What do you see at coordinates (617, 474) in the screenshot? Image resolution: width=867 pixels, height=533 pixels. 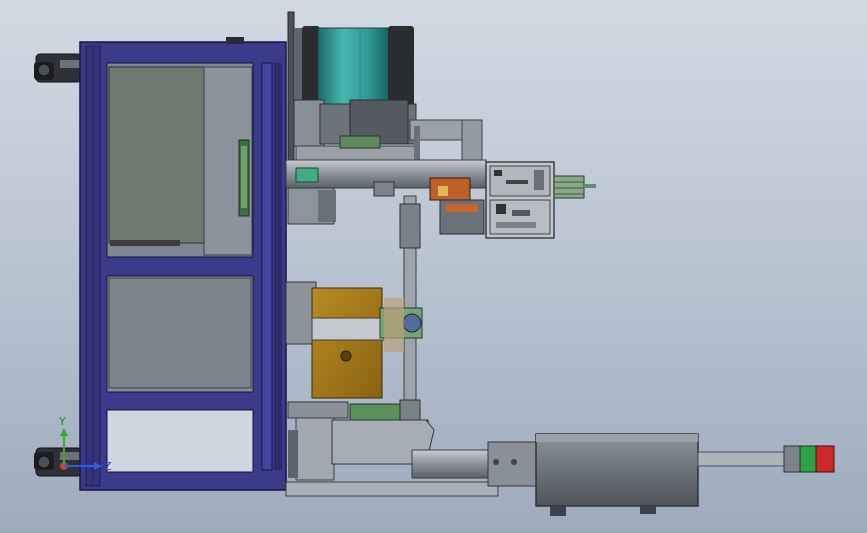 I see `drive-motor` at bounding box center [617, 474].